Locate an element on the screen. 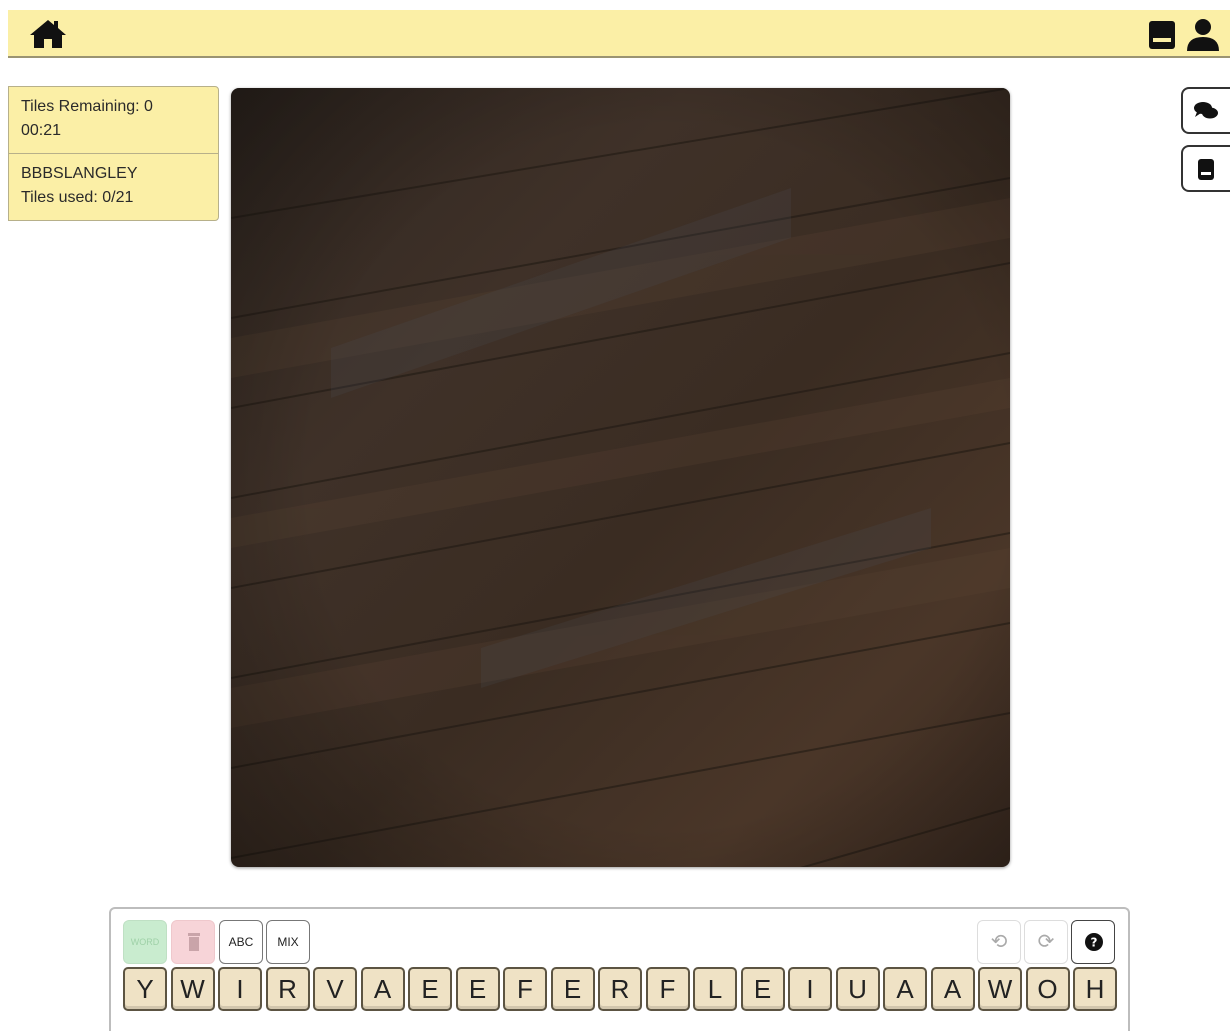 The image size is (1230, 1031). letter-tile: V is located at coordinates (335, 989).